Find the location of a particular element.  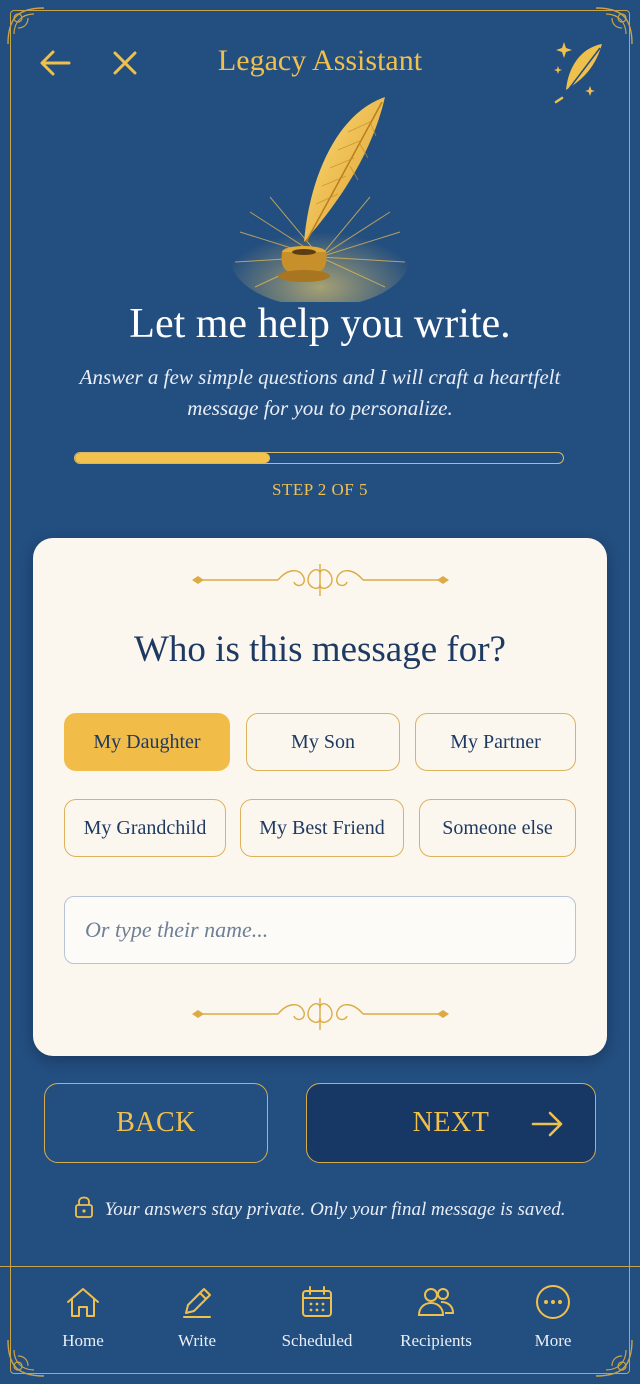

next-button: NEXT is located at coordinates (451, 1123).